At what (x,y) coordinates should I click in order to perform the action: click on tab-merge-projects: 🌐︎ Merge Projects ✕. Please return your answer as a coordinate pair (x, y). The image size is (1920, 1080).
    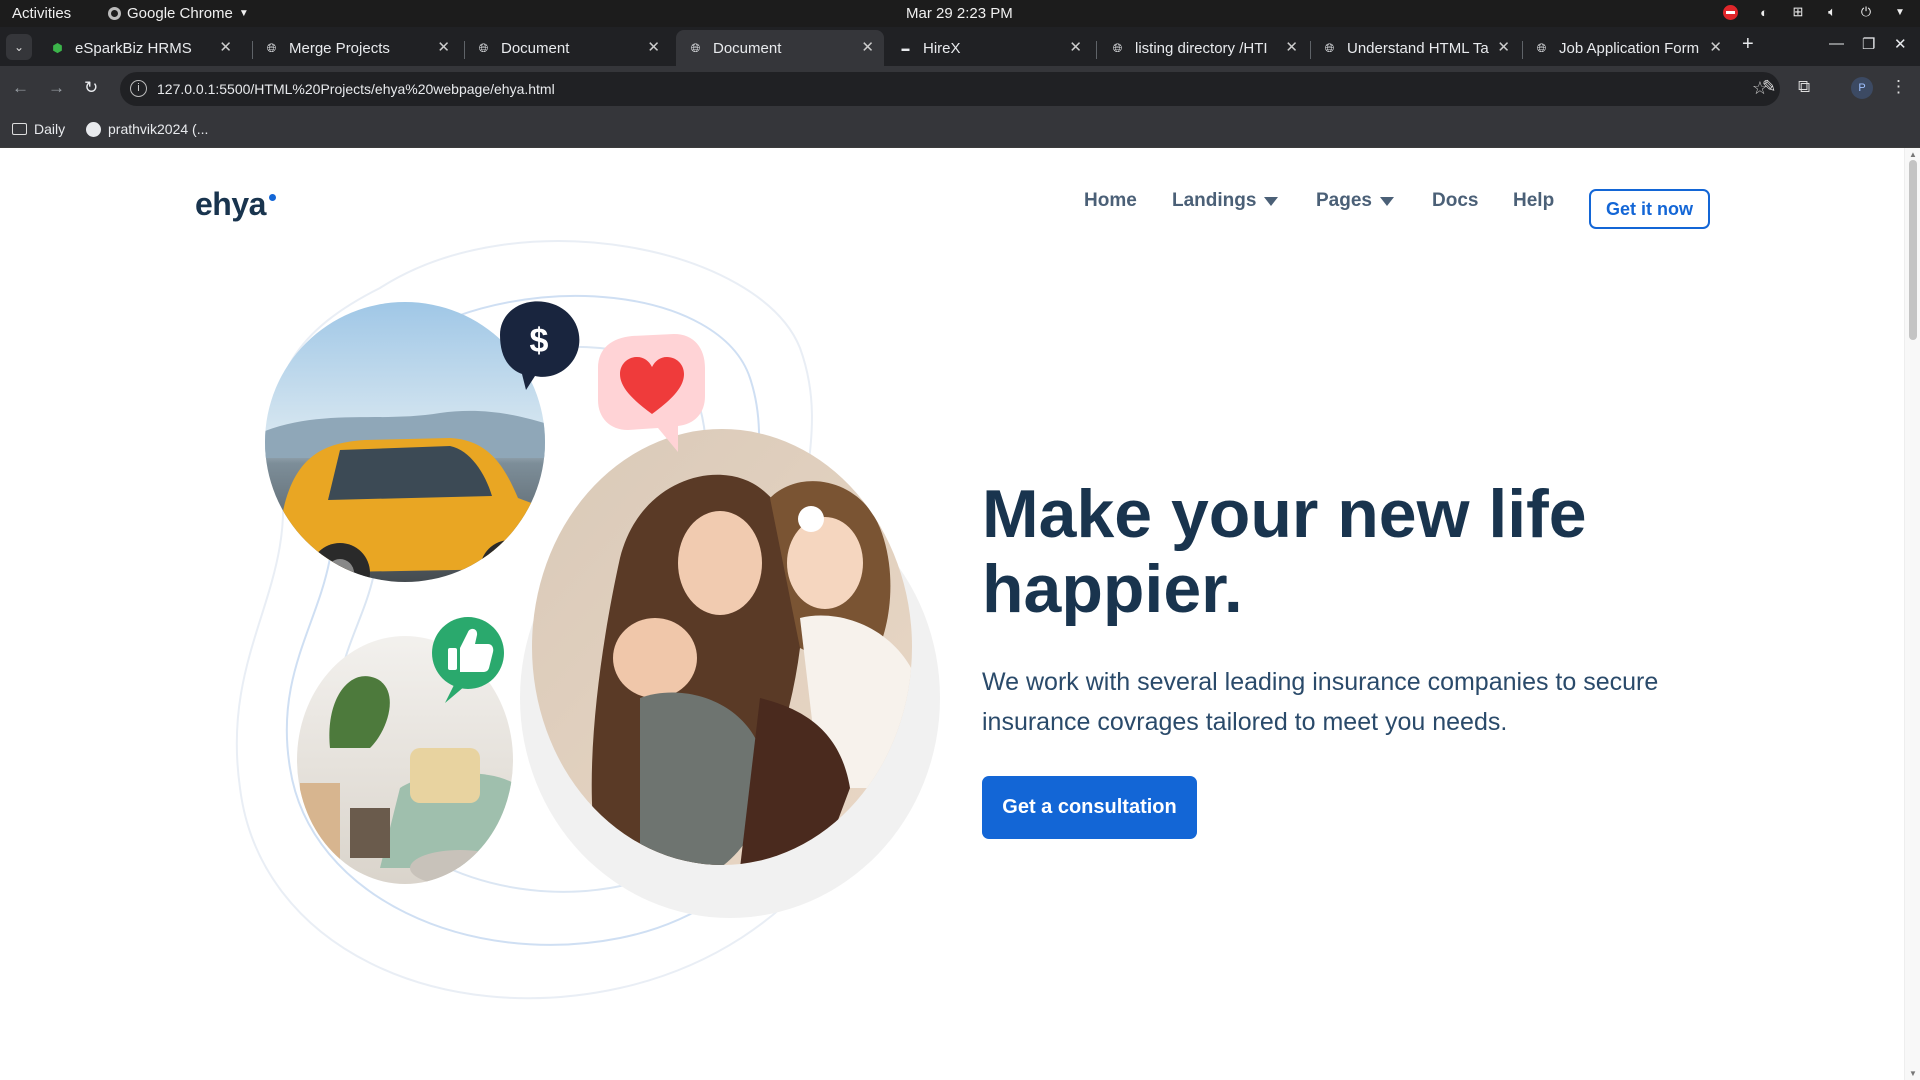
    Looking at the image, I should click on (356, 48).